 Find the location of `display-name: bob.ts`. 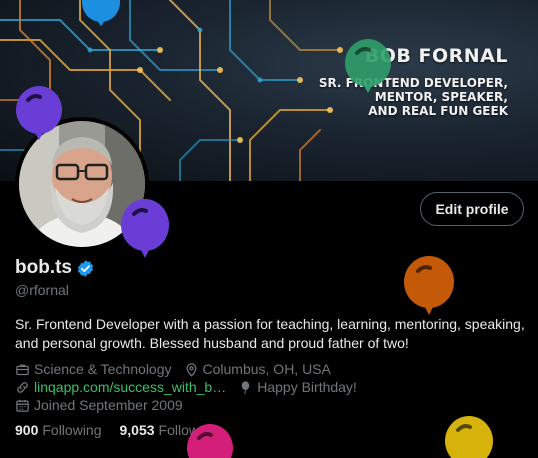

display-name: bob.ts is located at coordinates (55, 268).